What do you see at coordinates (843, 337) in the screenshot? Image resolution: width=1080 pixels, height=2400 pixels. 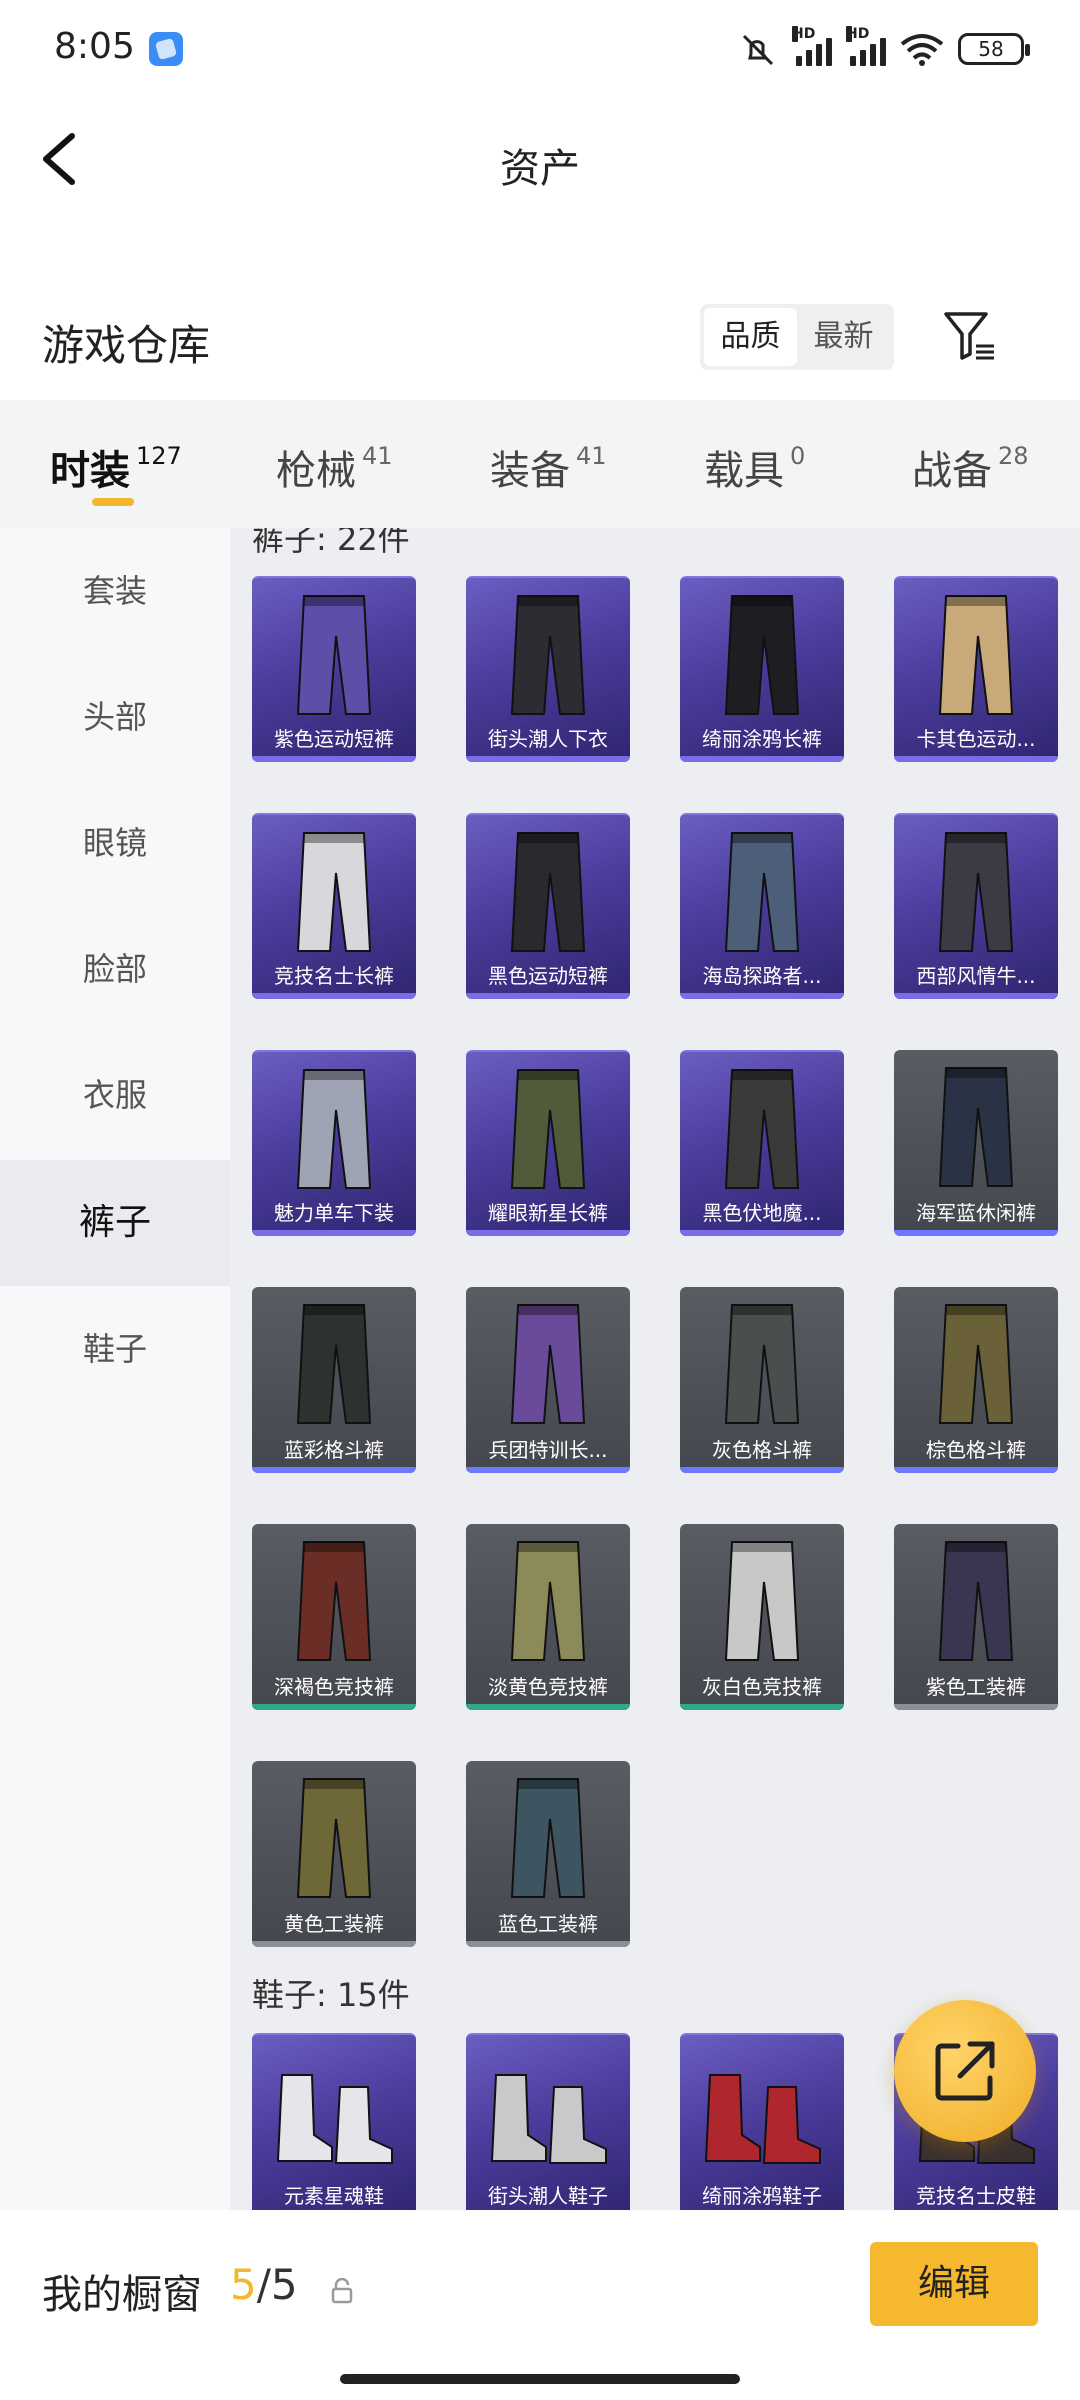 I see `sort-newest-button: 最新` at bounding box center [843, 337].